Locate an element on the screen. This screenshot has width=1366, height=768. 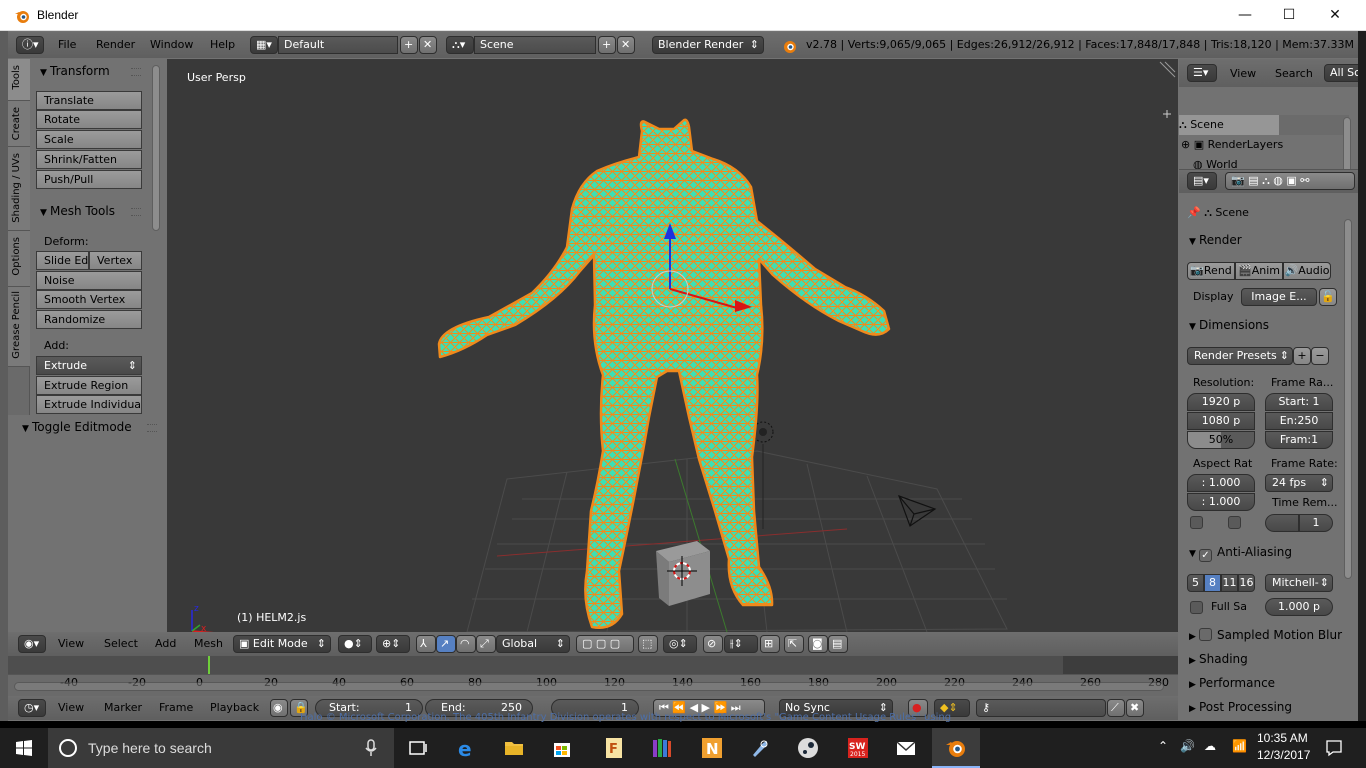
outliner-menu-search: Search is located at coordinates (1294, 74).